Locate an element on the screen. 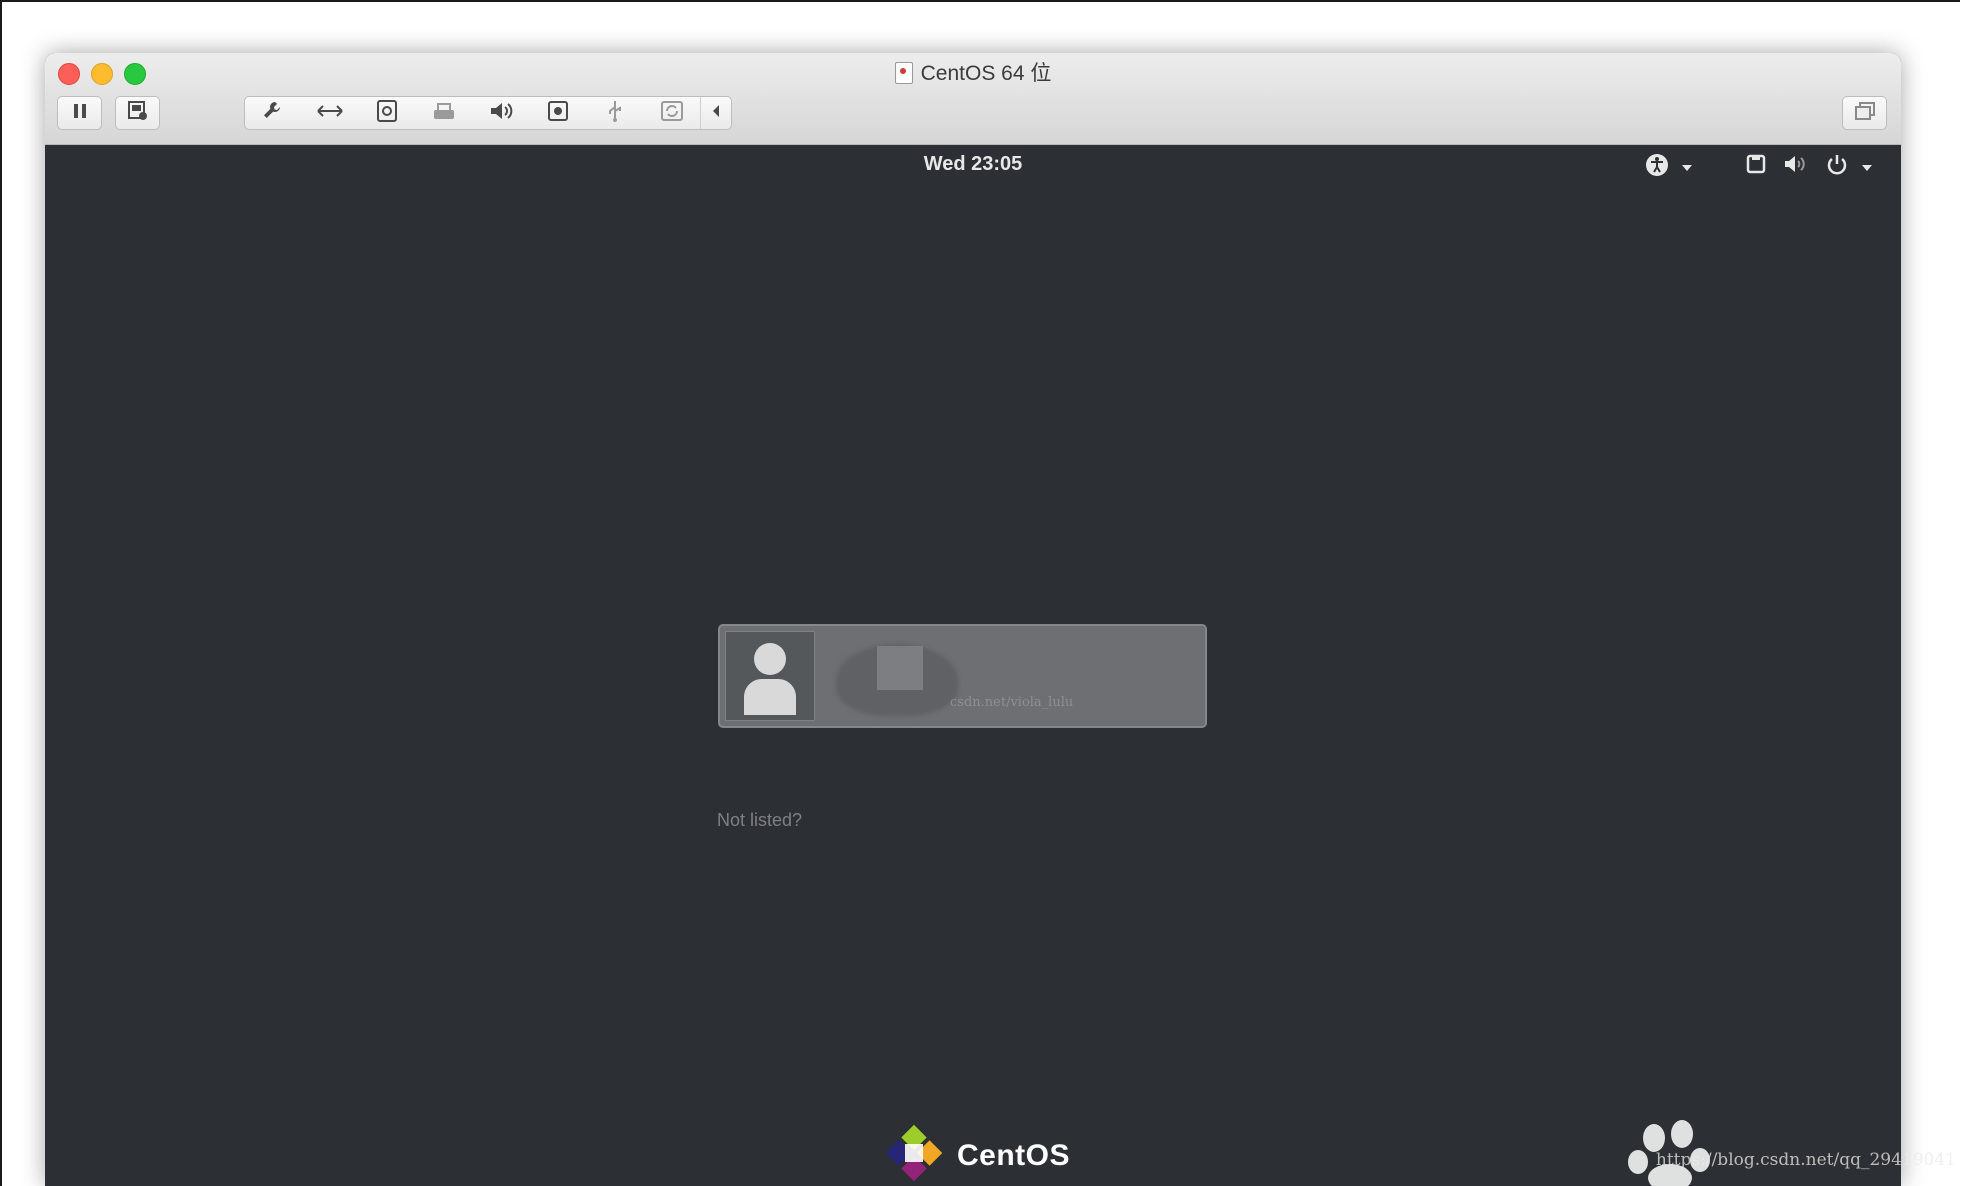  printer-button is located at coordinates (444, 113).